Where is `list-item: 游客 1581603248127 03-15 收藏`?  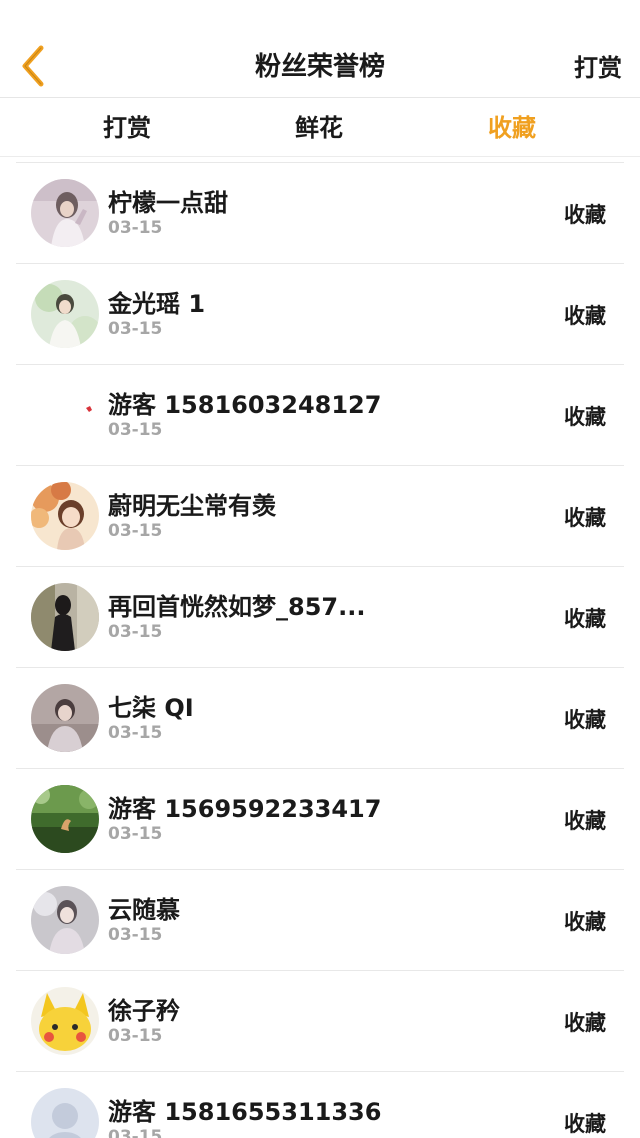
list-item: 游客 1581603248127 03-15 收藏 is located at coordinates (320, 415).